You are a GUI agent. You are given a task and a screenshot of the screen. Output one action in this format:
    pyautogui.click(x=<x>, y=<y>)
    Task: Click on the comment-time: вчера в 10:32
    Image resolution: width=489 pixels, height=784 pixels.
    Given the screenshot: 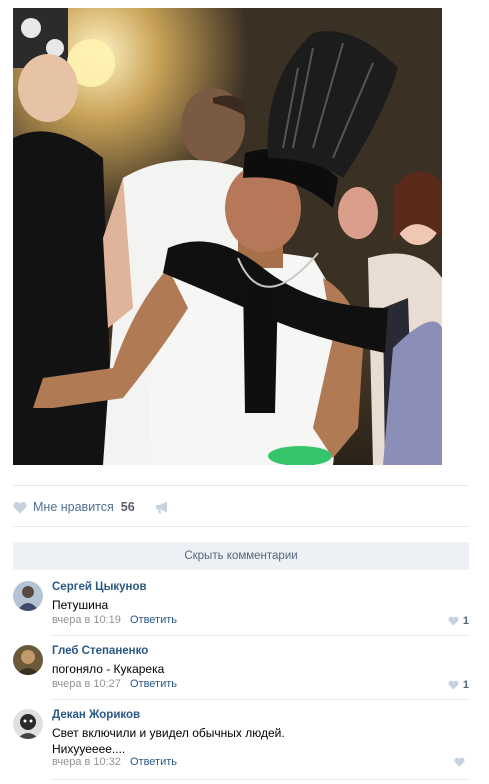 What is the action you would take?
    pyautogui.click(x=86, y=762)
    